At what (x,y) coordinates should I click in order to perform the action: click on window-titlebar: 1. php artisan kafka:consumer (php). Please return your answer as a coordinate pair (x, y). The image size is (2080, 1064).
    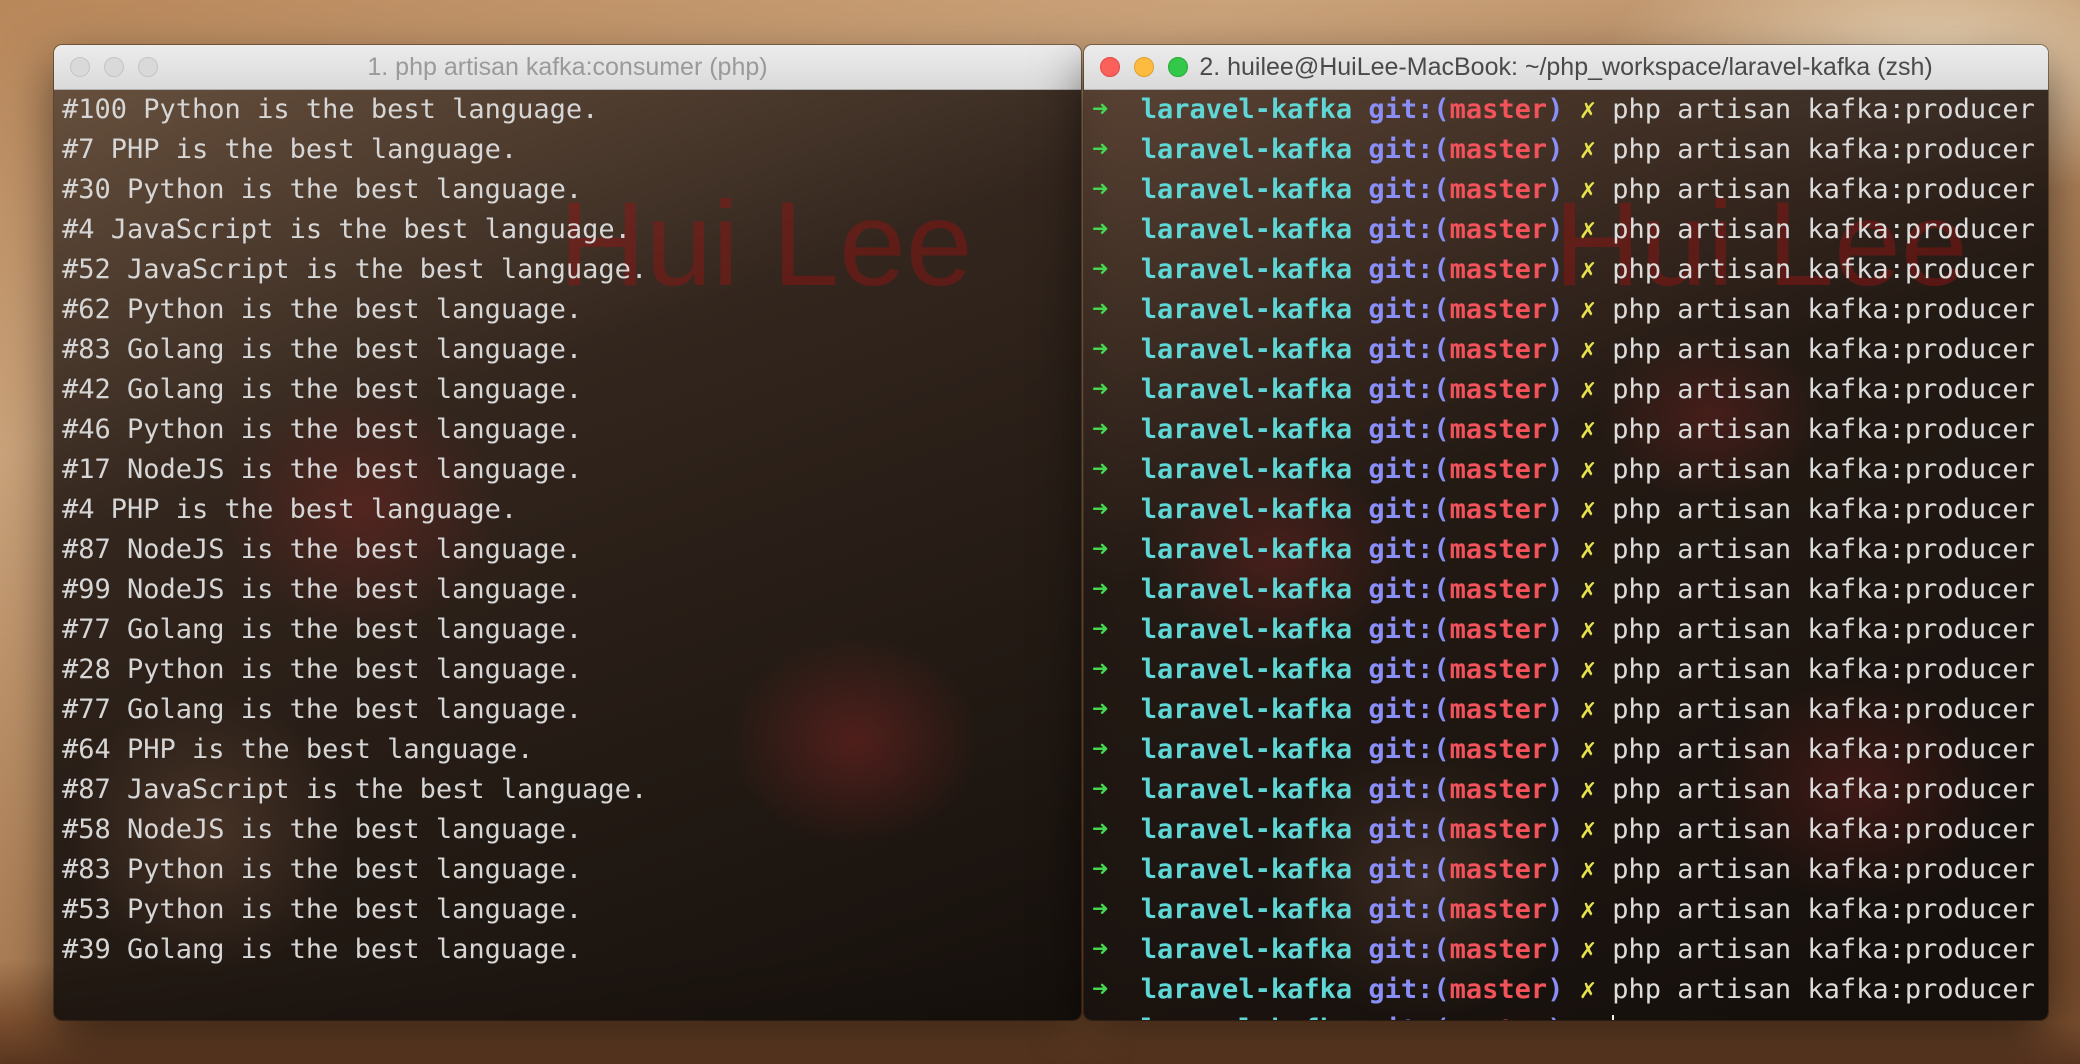
    Looking at the image, I should click on (567, 67).